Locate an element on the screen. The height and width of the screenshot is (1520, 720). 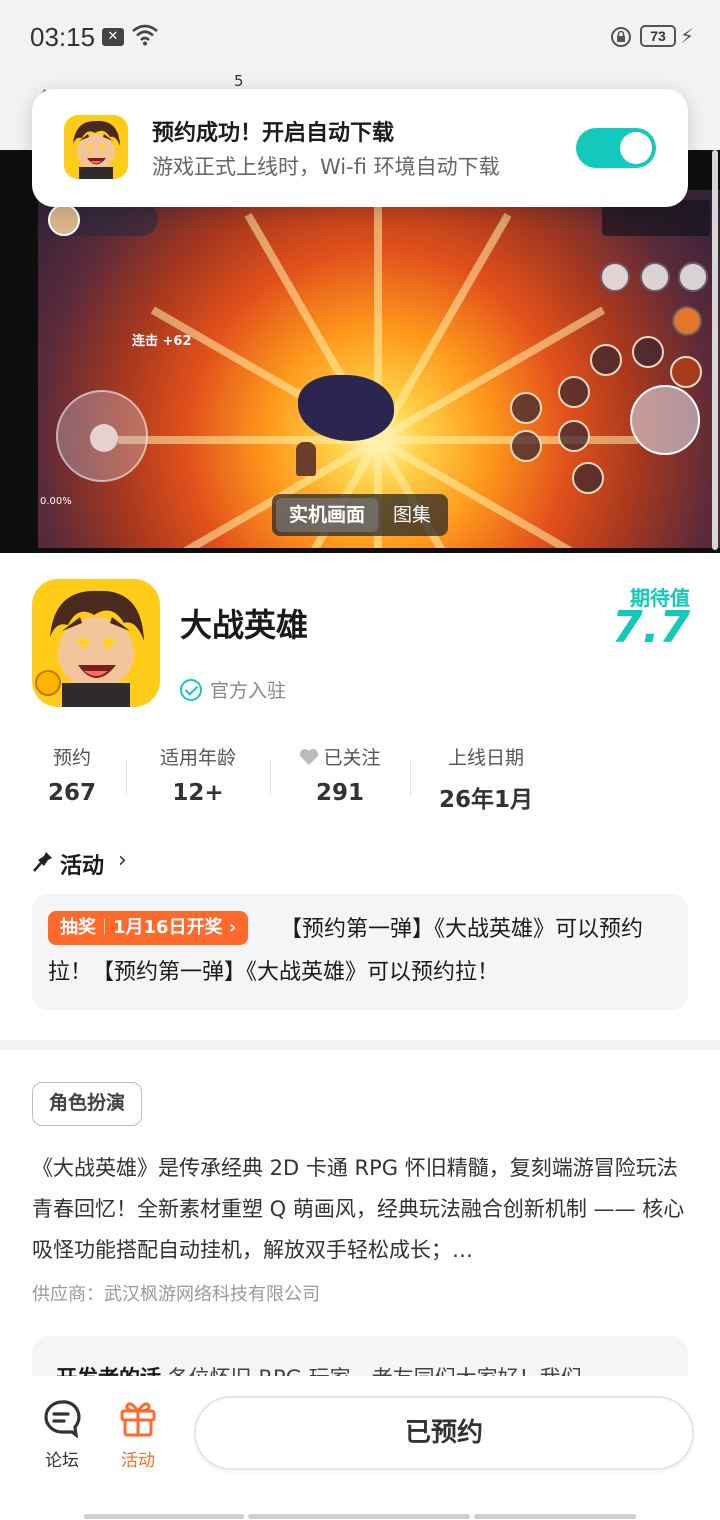
bottom-bar: 论坛 活动 已预约 is located at coordinates (360, 1448).